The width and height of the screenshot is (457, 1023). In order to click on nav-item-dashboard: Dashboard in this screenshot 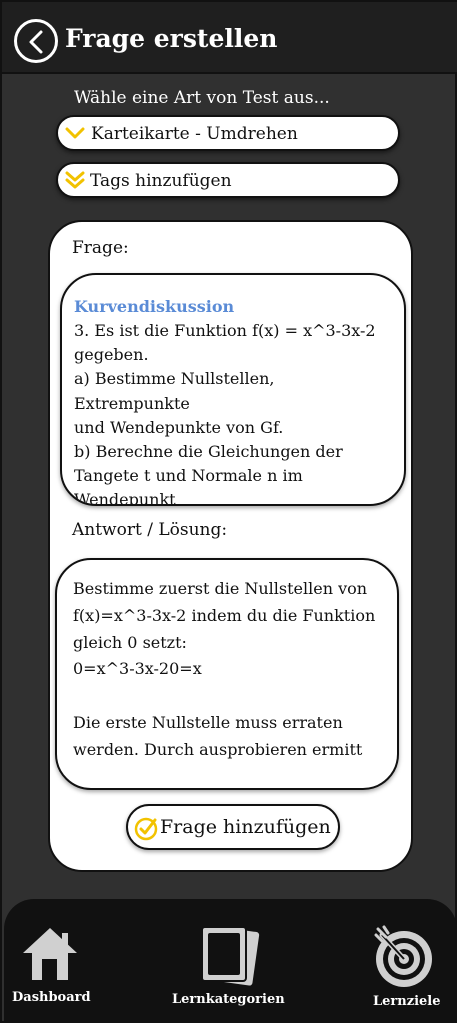, I will do `click(54, 961)`.